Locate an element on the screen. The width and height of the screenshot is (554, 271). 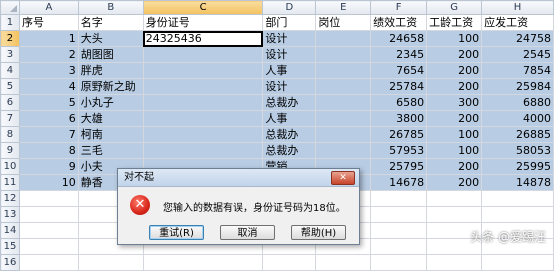
cell-e4 is located at coordinates (343, 70).